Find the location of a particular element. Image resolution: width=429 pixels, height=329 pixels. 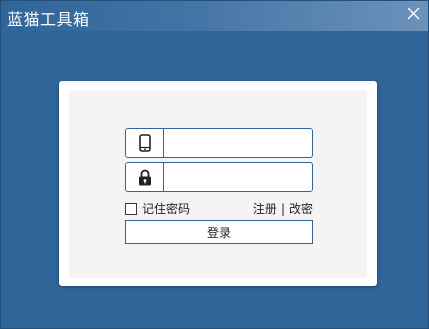

title-bar: 蓝猫工具箱 is located at coordinates (214, 16).